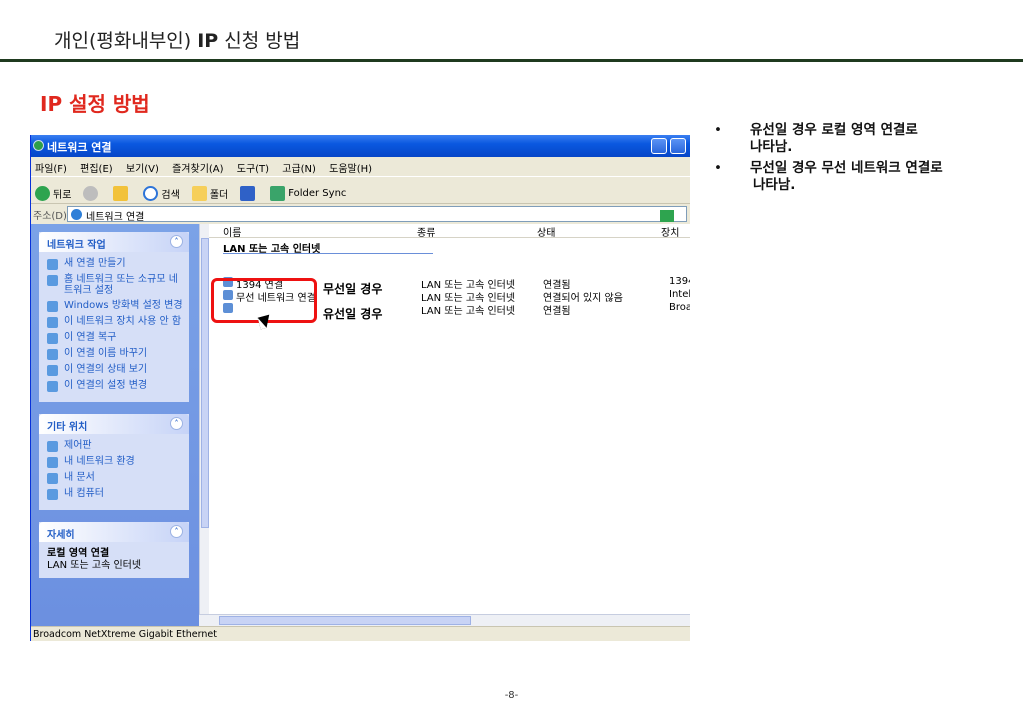 The width and height of the screenshot is (1023, 708). Describe the element at coordinates (350, 169) in the screenshot. I see `menu-help: 도움말(H)` at that location.